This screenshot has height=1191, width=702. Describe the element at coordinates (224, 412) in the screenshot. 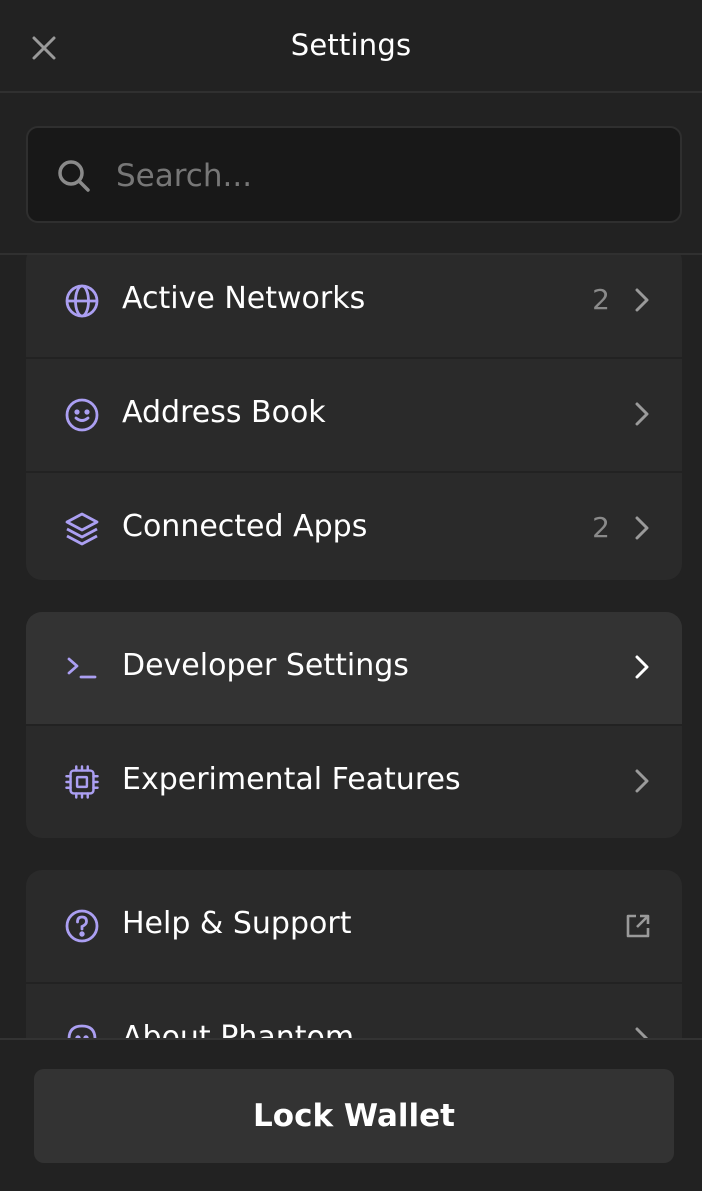

I see `settings-item-label: Address Book` at that location.